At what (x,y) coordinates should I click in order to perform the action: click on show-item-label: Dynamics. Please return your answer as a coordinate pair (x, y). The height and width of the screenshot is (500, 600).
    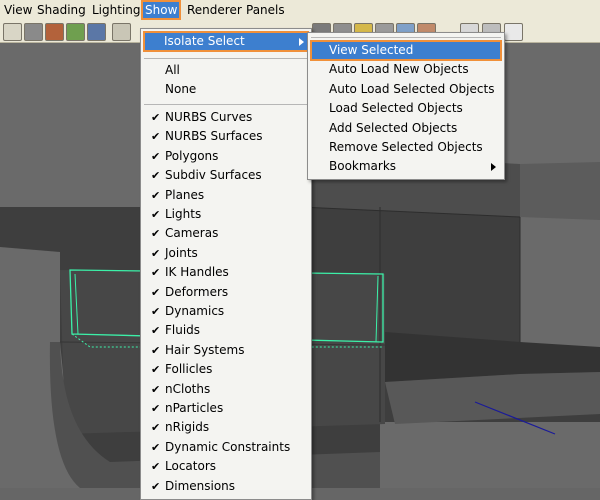
    Looking at the image, I should click on (195, 311).